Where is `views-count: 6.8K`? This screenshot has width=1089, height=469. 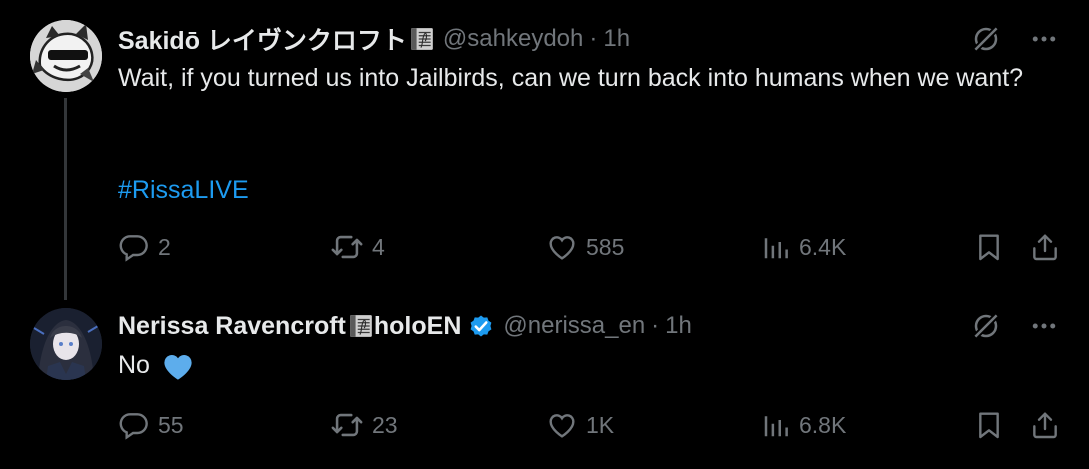
views-count: 6.8K is located at coordinates (823, 424).